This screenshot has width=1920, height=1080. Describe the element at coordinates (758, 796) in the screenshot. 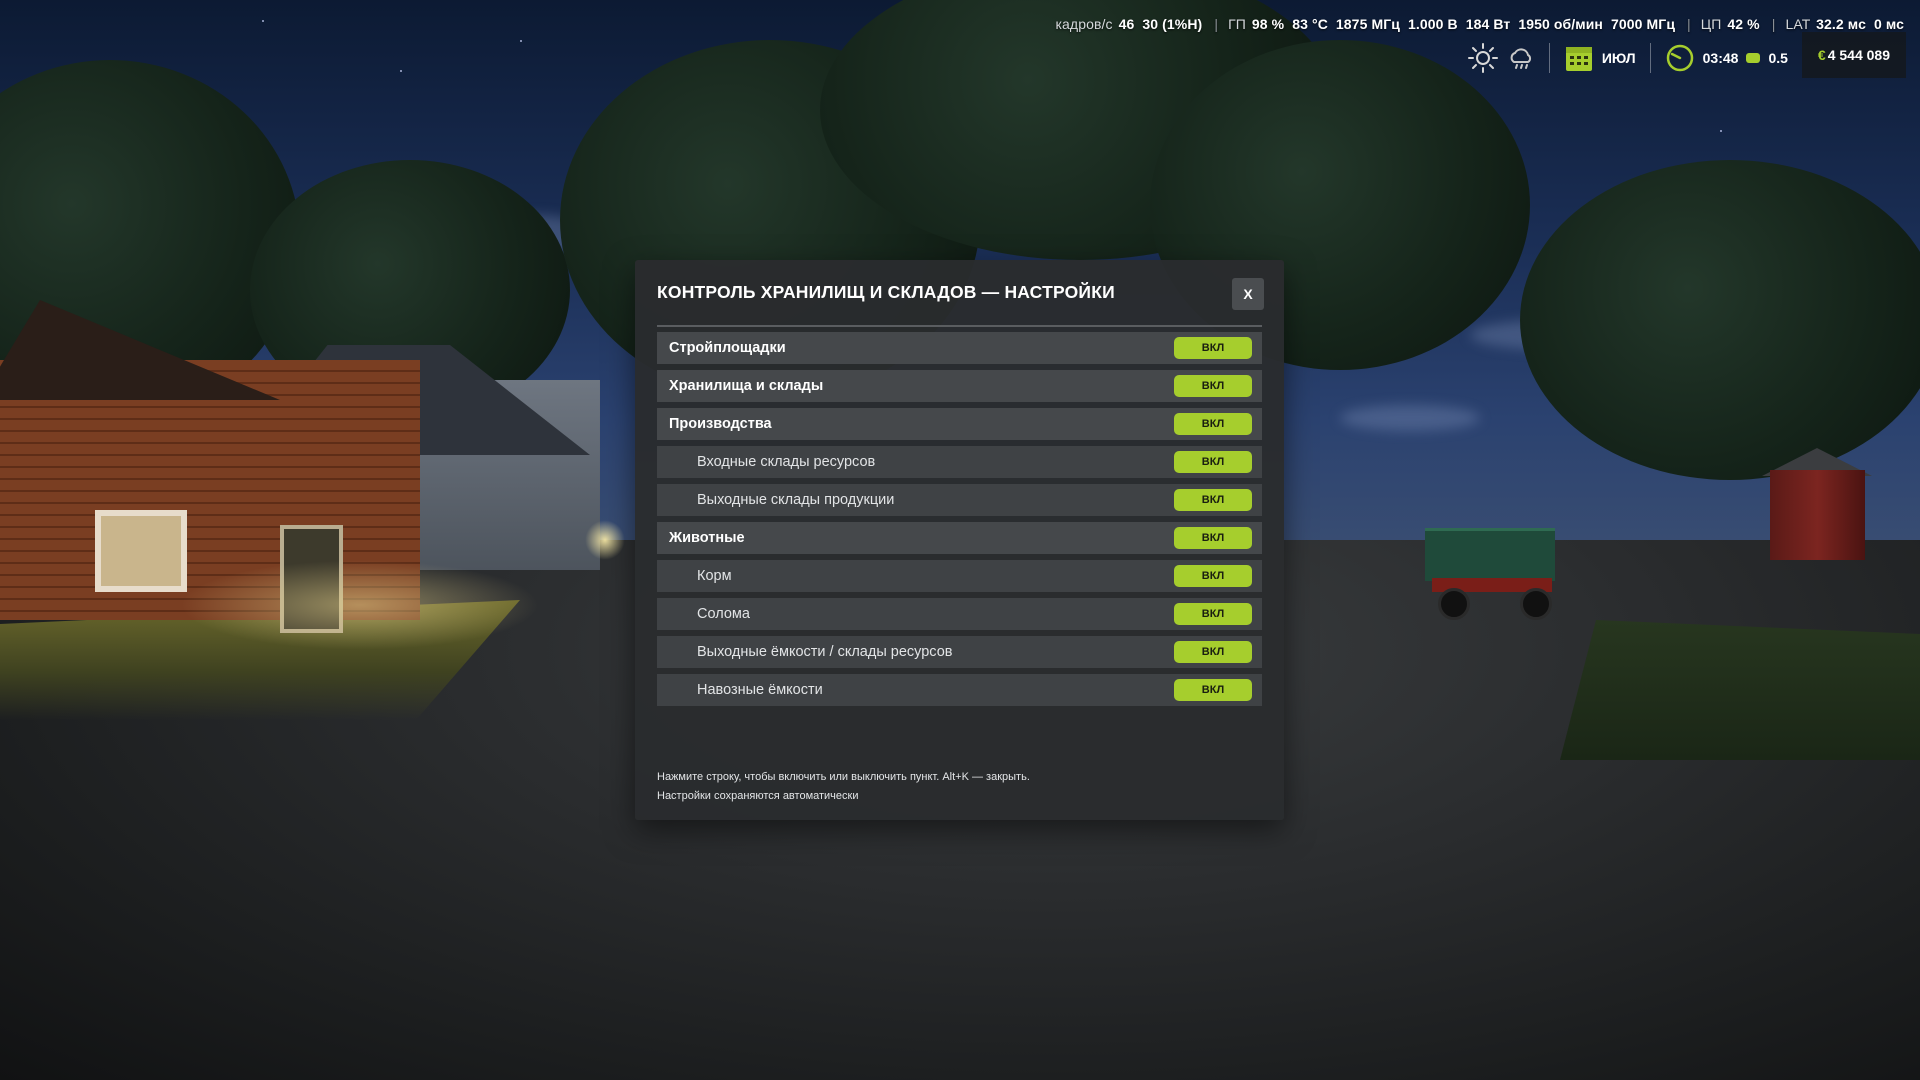

I see `footer-autosave-note: Настройки сохраняются автоматически` at that location.